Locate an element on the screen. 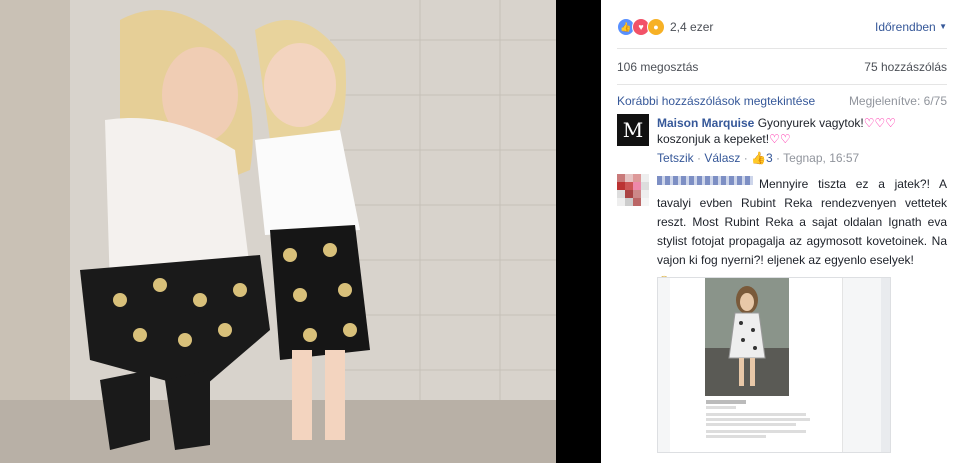 The height and width of the screenshot is (463, 957). comment-text: koszonjuk a kepeket! is located at coordinates (713, 139).